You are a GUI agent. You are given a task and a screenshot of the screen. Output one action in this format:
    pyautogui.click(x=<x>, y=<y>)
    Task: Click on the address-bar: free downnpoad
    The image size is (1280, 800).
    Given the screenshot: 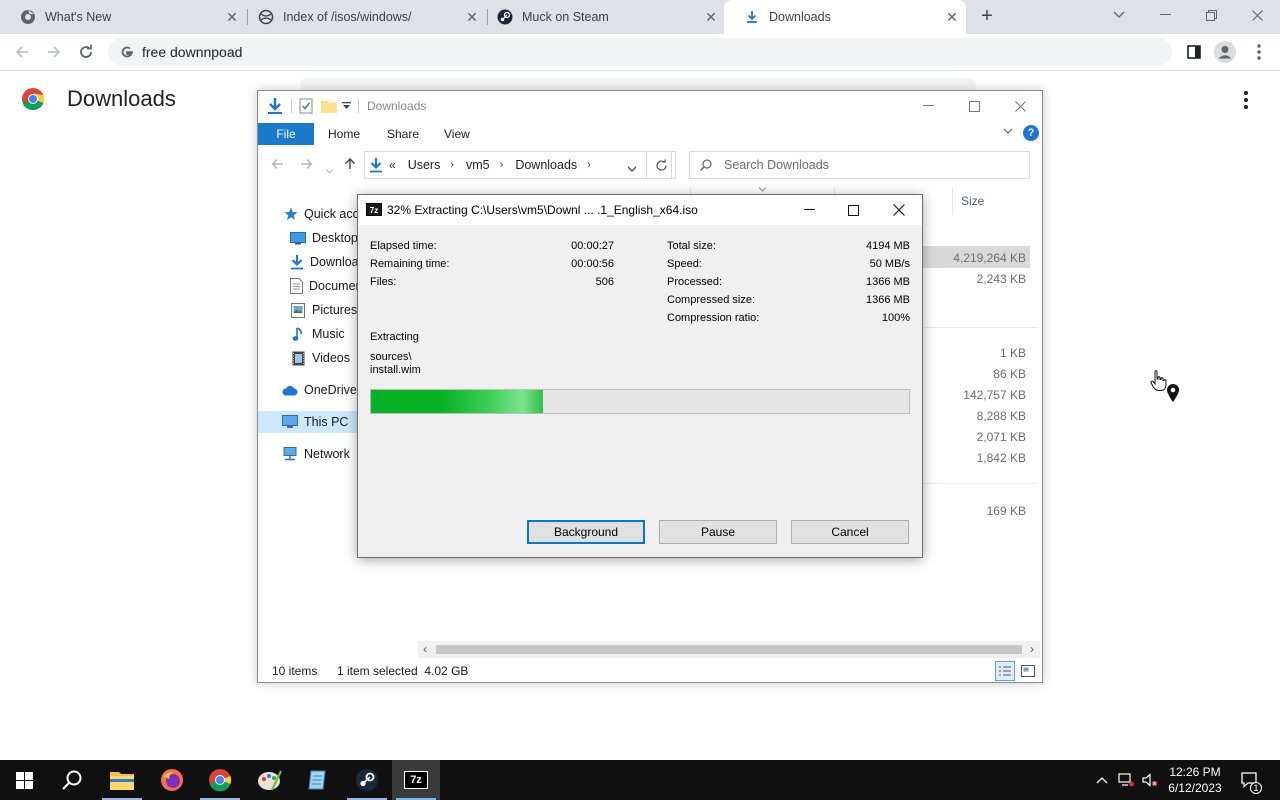 What is the action you would take?
    pyautogui.click(x=640, y=52)
    